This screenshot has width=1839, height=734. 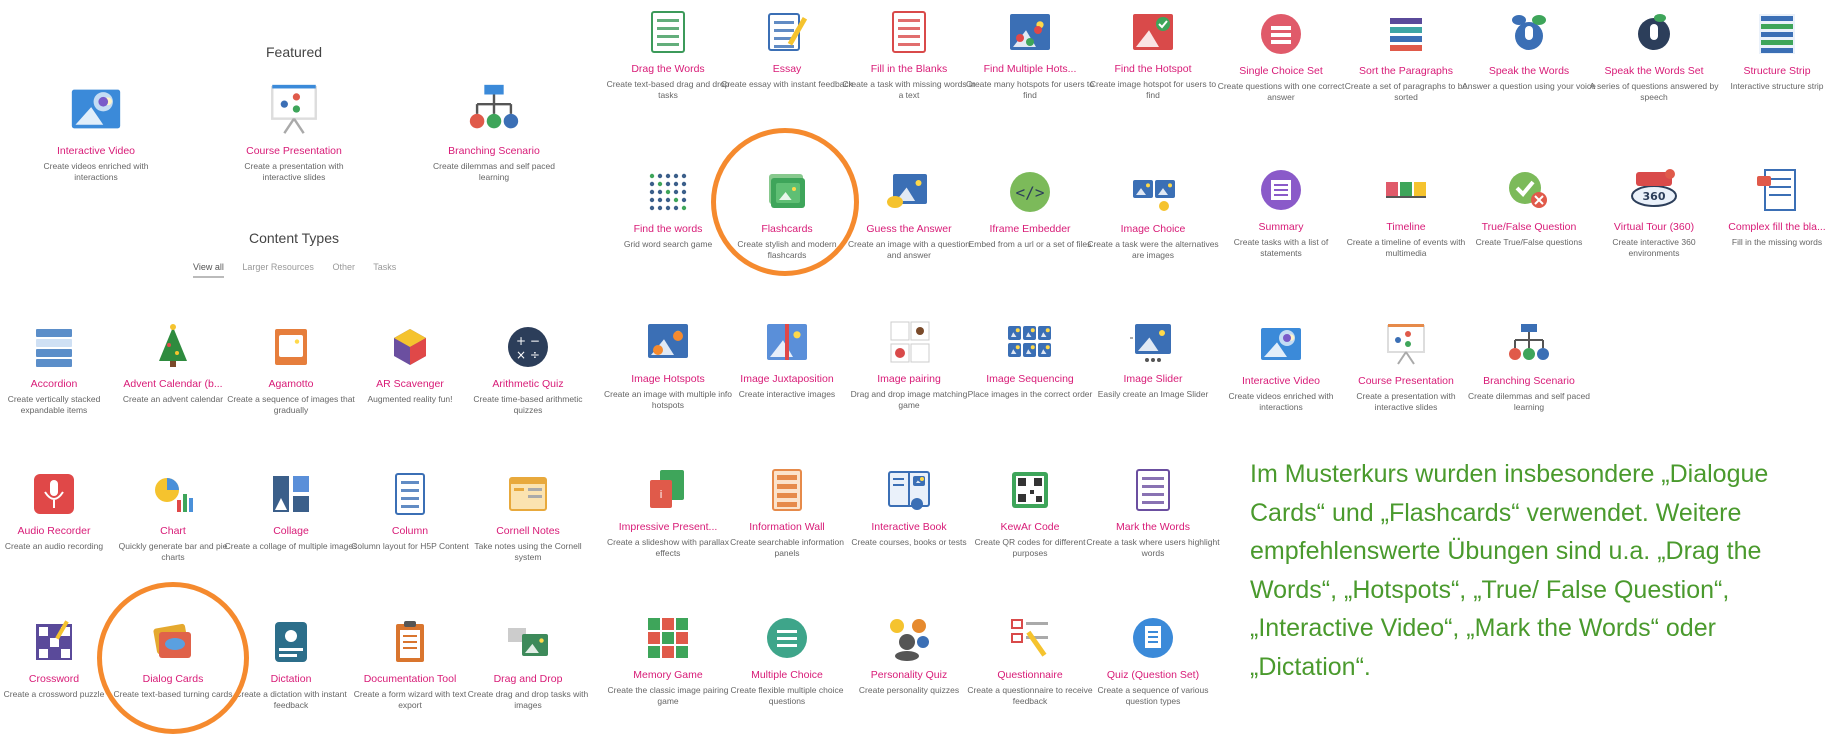 I want to click on speak-icon, so click(x=1529, y=34).